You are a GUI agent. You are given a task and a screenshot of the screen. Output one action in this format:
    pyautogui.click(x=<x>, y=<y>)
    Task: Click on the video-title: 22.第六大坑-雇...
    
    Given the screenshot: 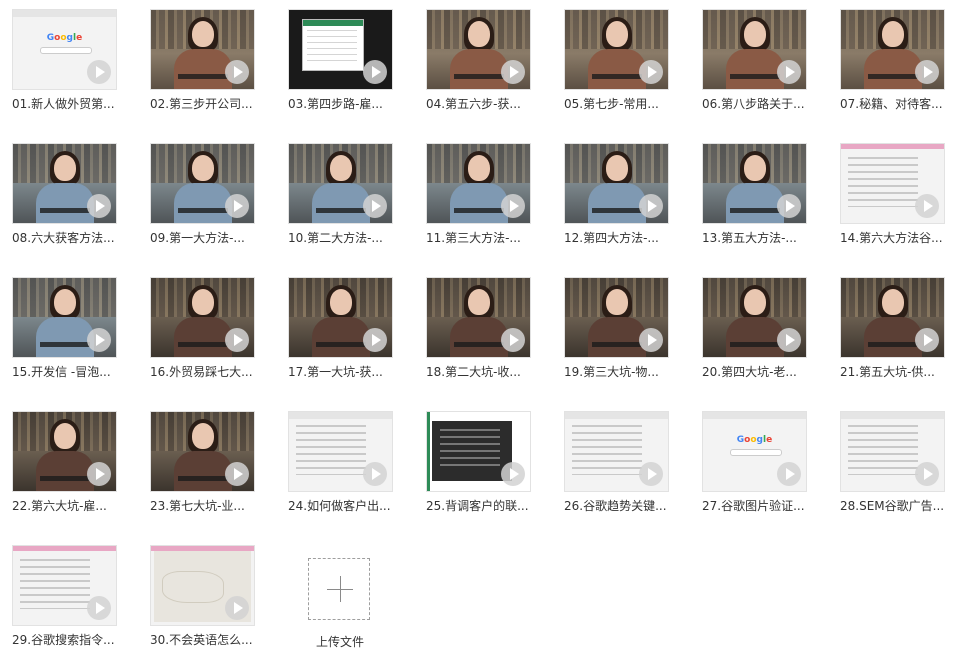 What is the action you would take?
    pyautogui.click(x=59, y=506)
    